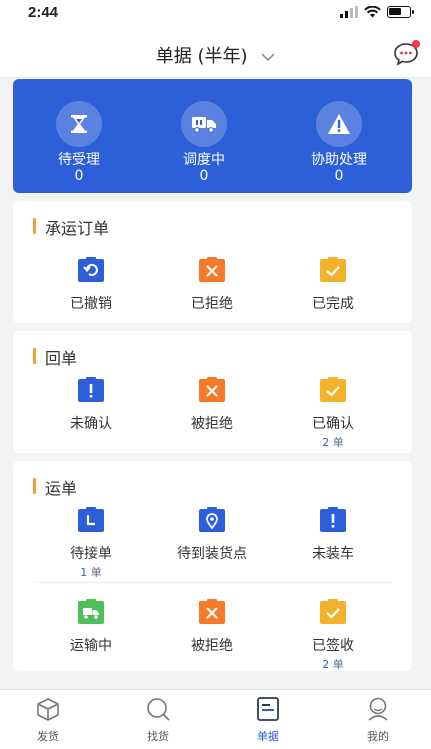 The image size is (431, 749). I want to click on item-label: 已完成, so click(333, 304).